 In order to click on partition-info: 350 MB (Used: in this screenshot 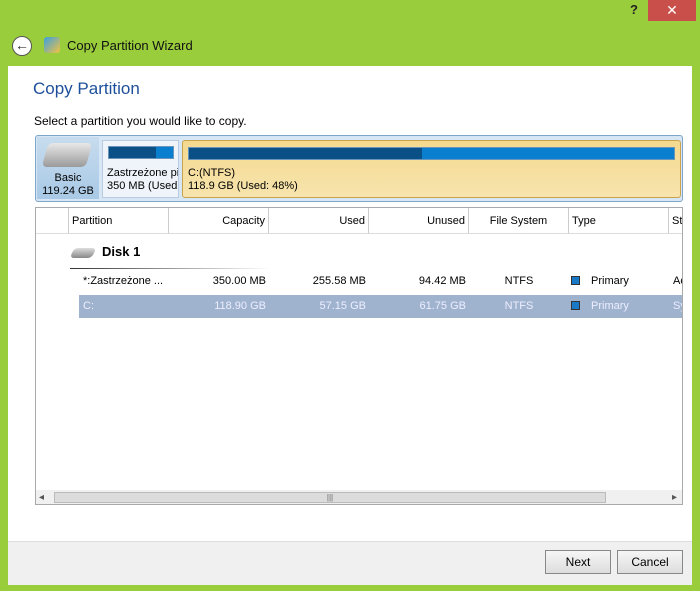, I will do `click(143, 186)`.